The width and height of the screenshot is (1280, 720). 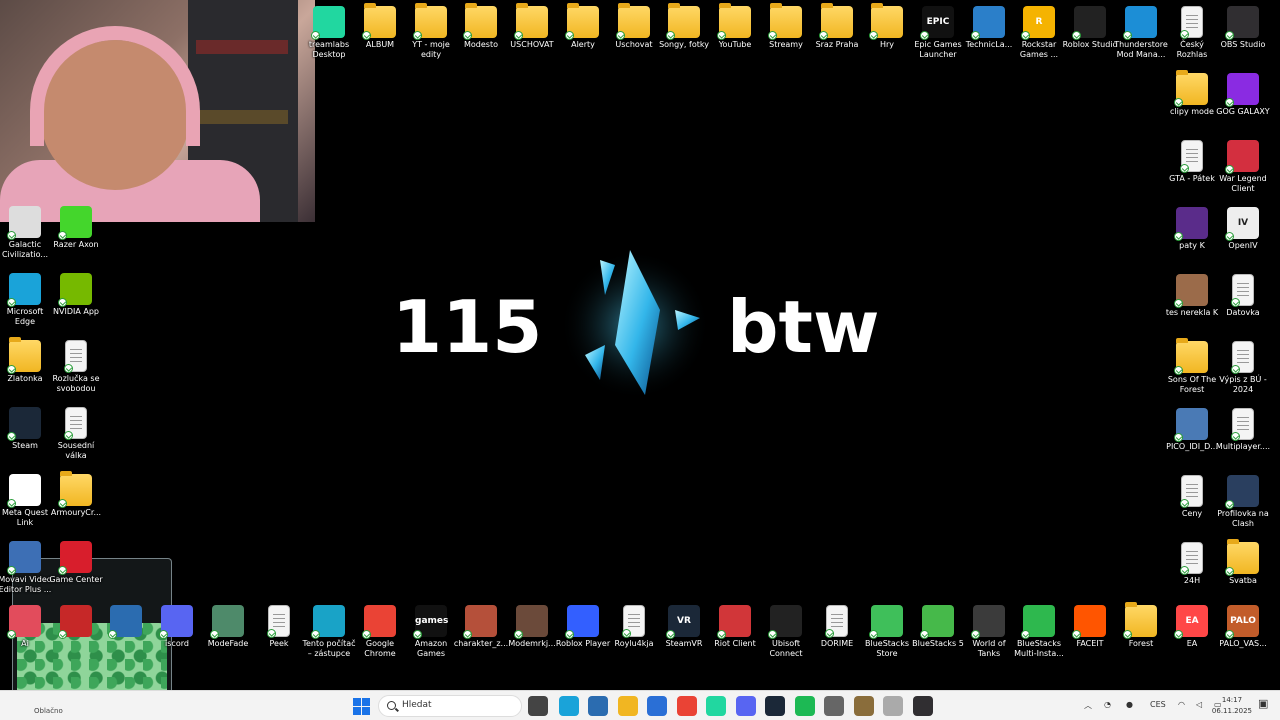 I want to click on desktop-icon: IV OpenIV, so click(x=1243, y=229).